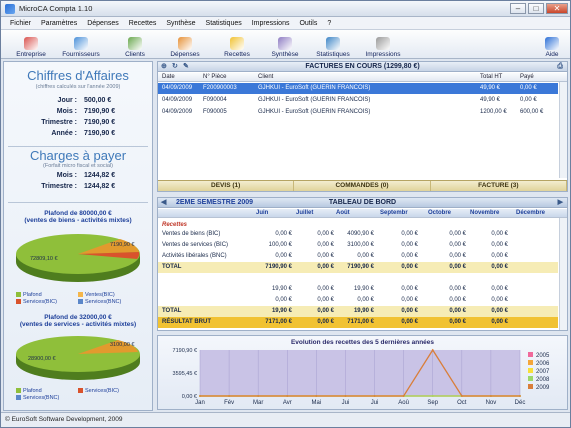 The height and width of the screenshot is (428, 571). I want to click on tab-commandes: COMMANDES (0), so click(362, 186).